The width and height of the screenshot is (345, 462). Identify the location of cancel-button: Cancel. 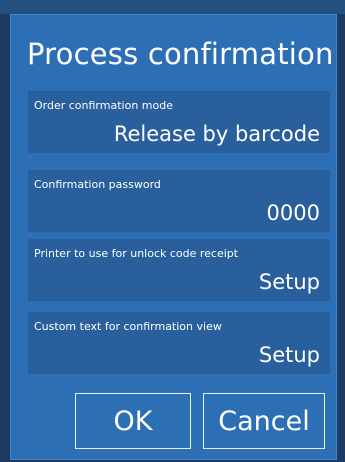
(264, 421).